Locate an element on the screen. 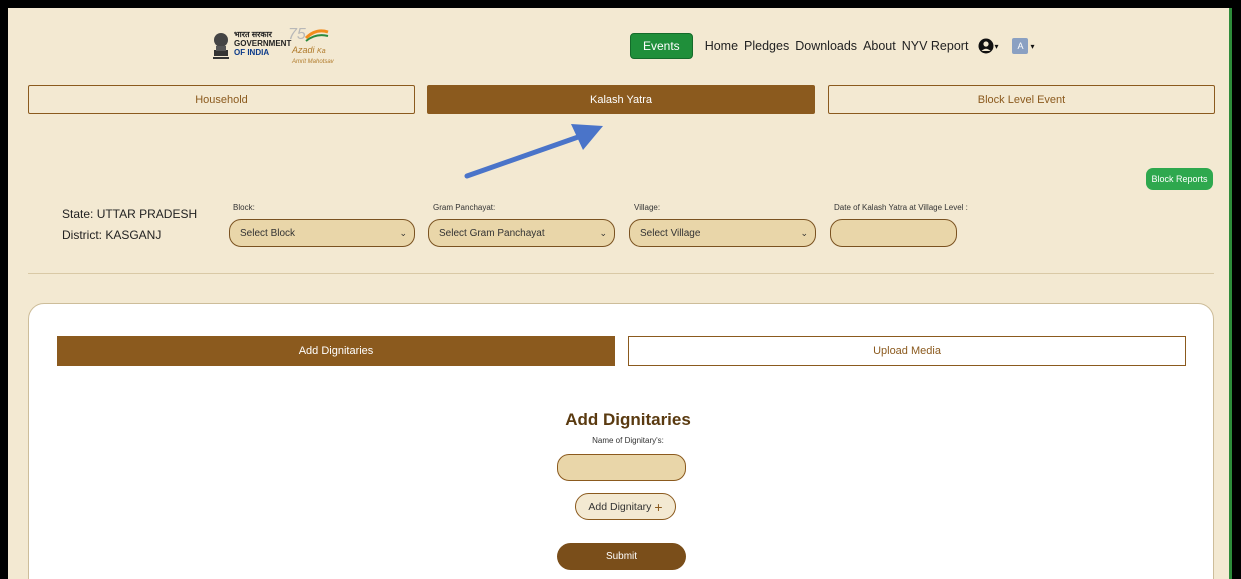 The height and width of the screenshot is (579, 1241). gov-text: भारत सरकार GOVERNMENT OF INDIA is located at coordinates (262, 43).